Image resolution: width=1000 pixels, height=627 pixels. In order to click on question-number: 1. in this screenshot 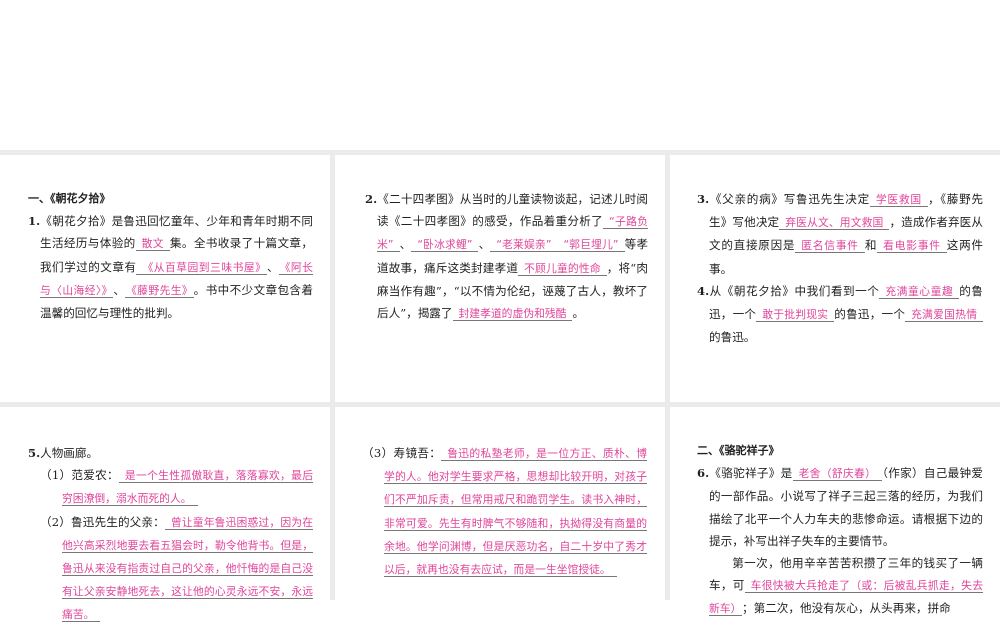, I will do `click(34, 221)`.